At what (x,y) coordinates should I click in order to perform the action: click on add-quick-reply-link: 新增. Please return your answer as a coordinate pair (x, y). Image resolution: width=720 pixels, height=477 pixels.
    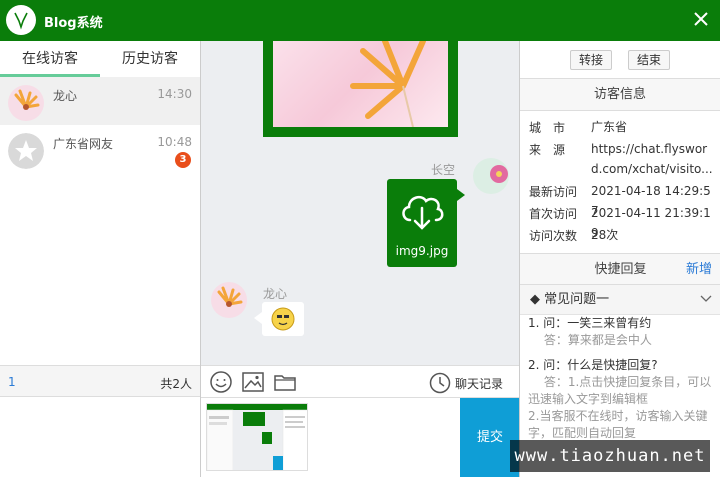
    Looking at the image, I should click on (699, 270).